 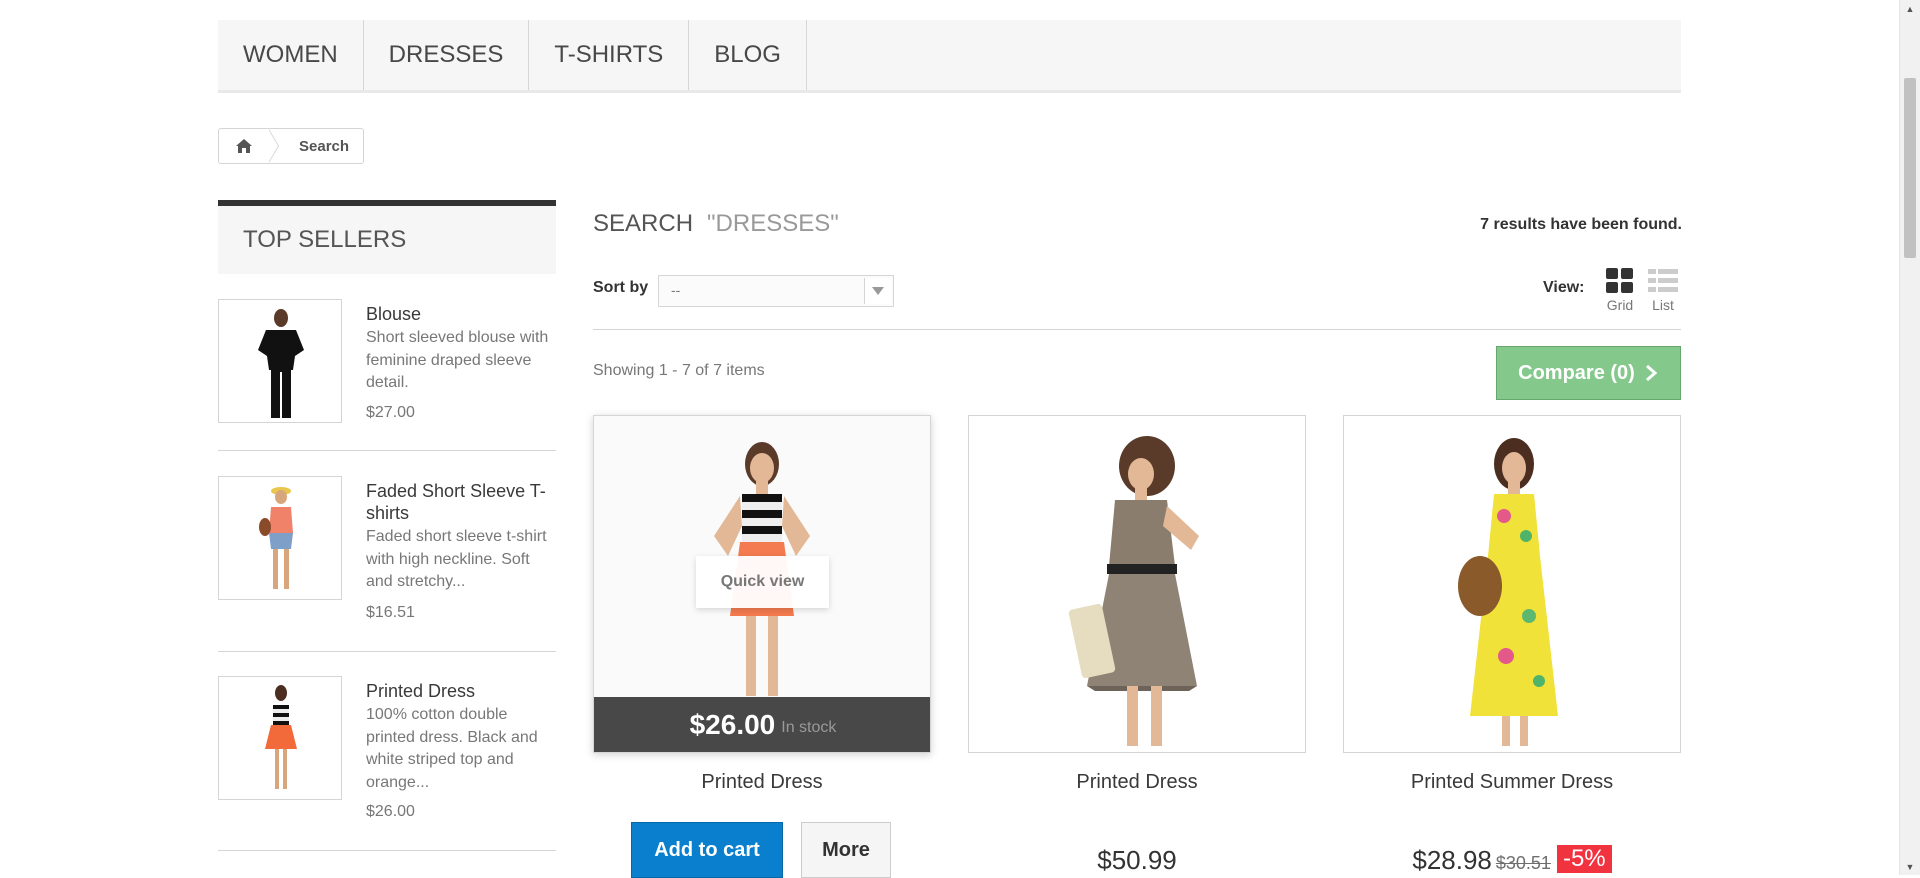 I want to click on product-price-value: $50.99, so click(x=1137, y=860).